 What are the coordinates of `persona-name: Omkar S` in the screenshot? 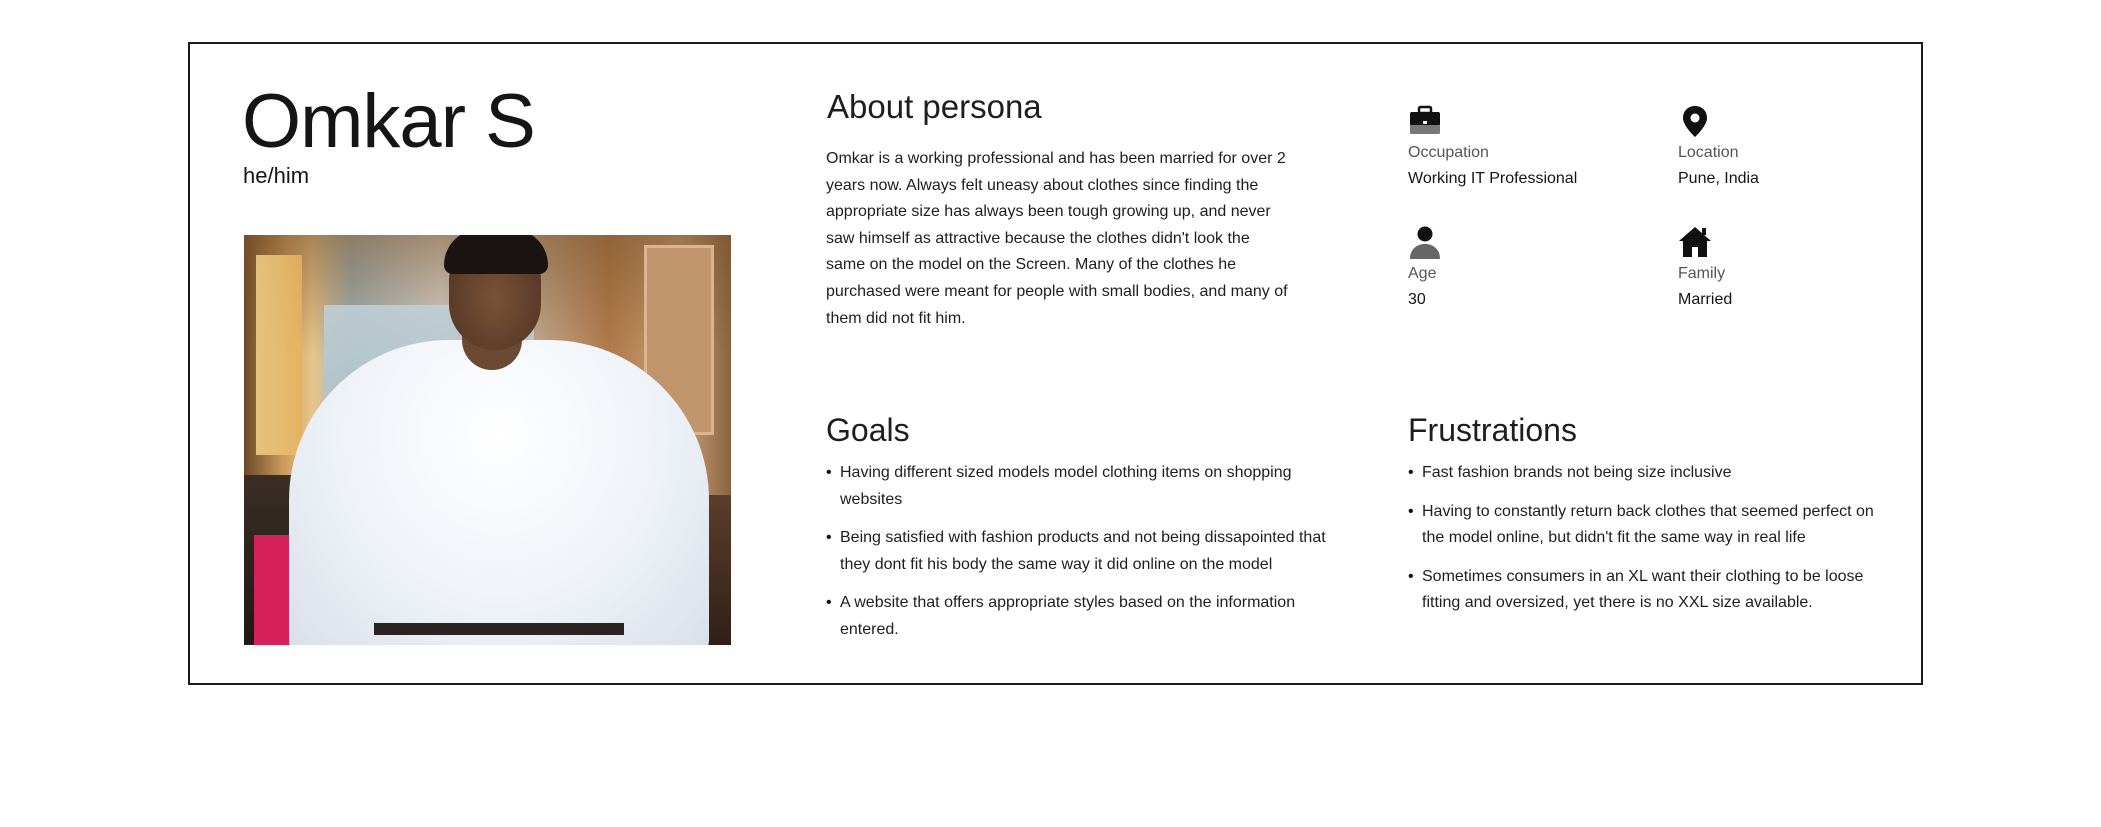 It's located at (389, 121).